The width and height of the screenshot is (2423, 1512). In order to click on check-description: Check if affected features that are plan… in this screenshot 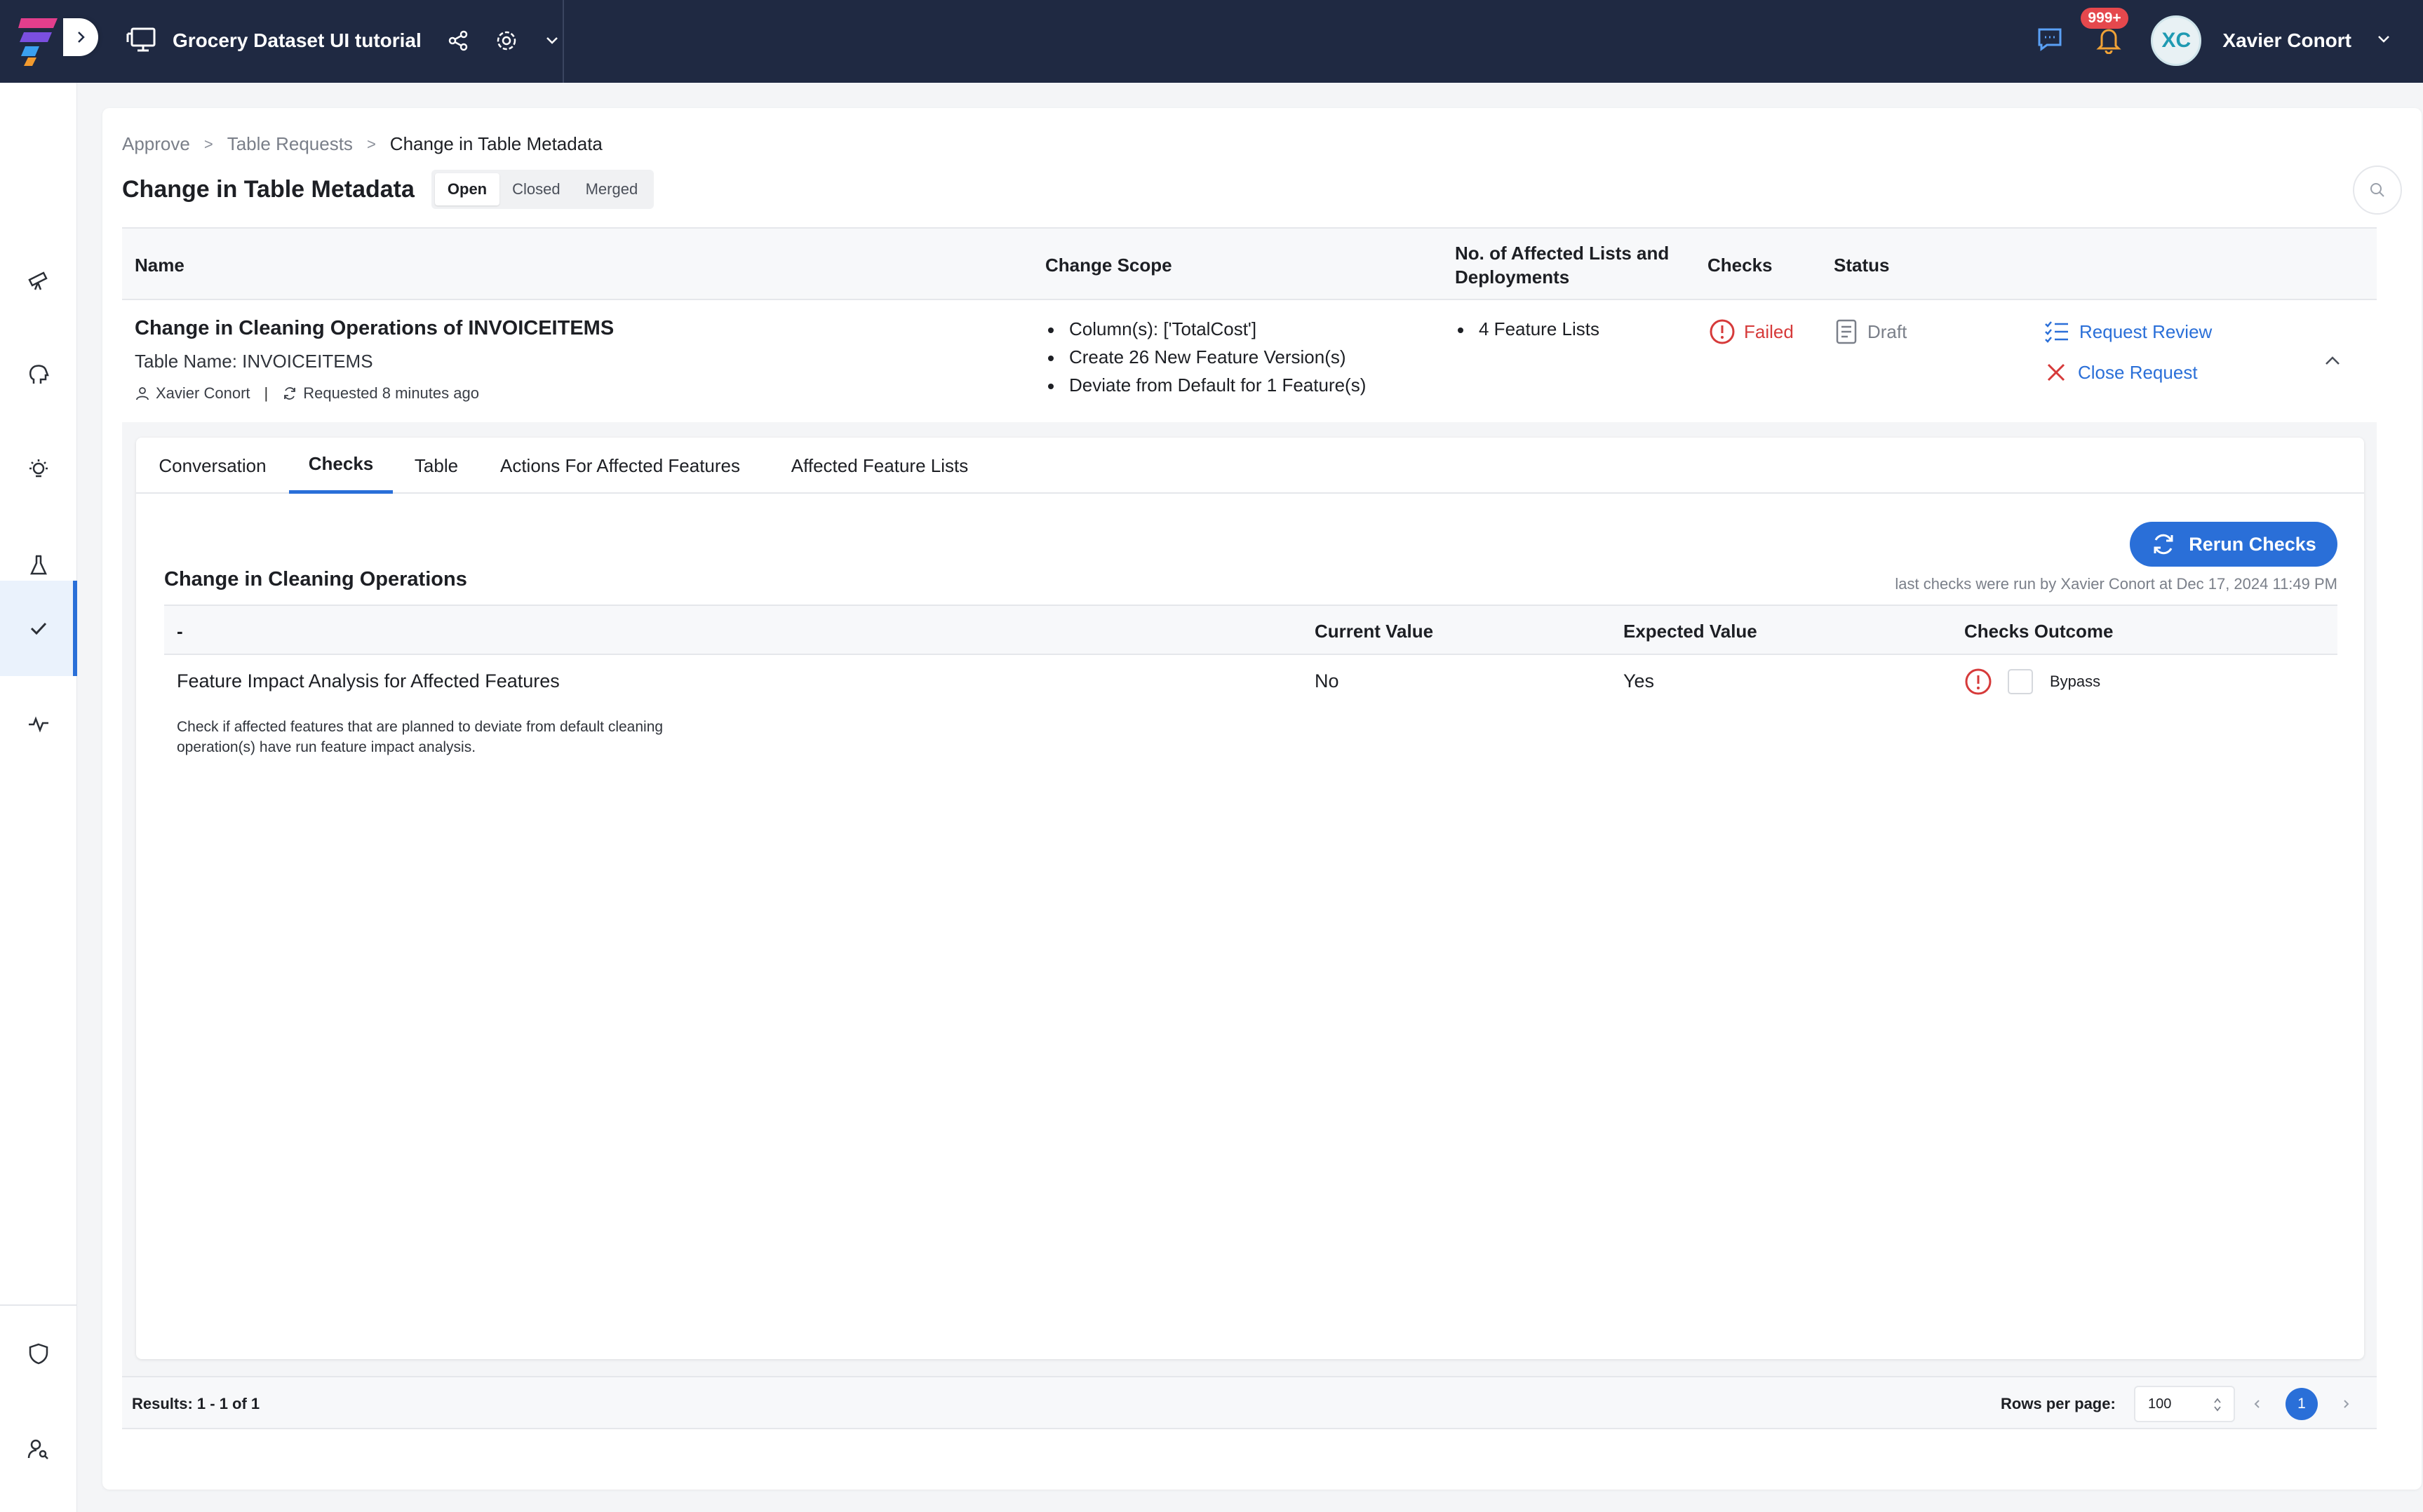, I will do `click(420, 737)`.